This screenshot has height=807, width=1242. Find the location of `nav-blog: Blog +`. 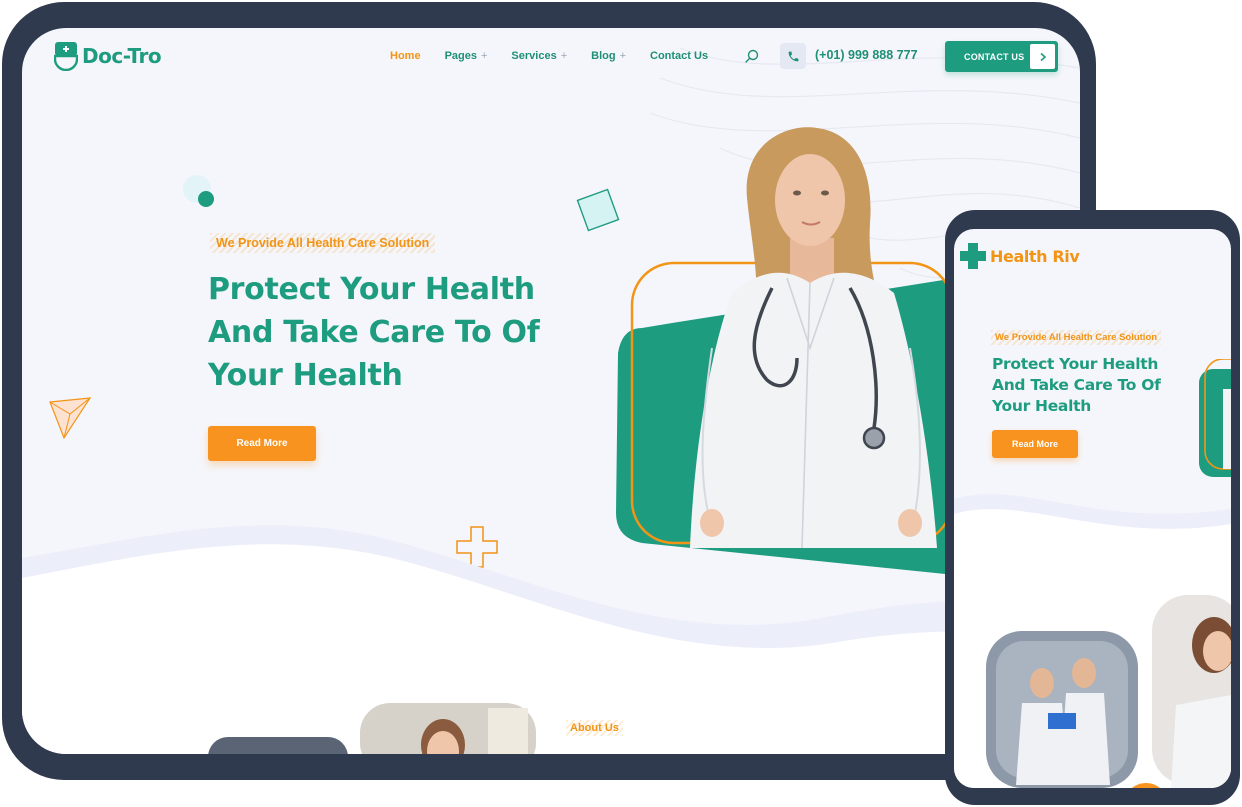

nav-blog: Blog + is located at coordinates (608, 56).